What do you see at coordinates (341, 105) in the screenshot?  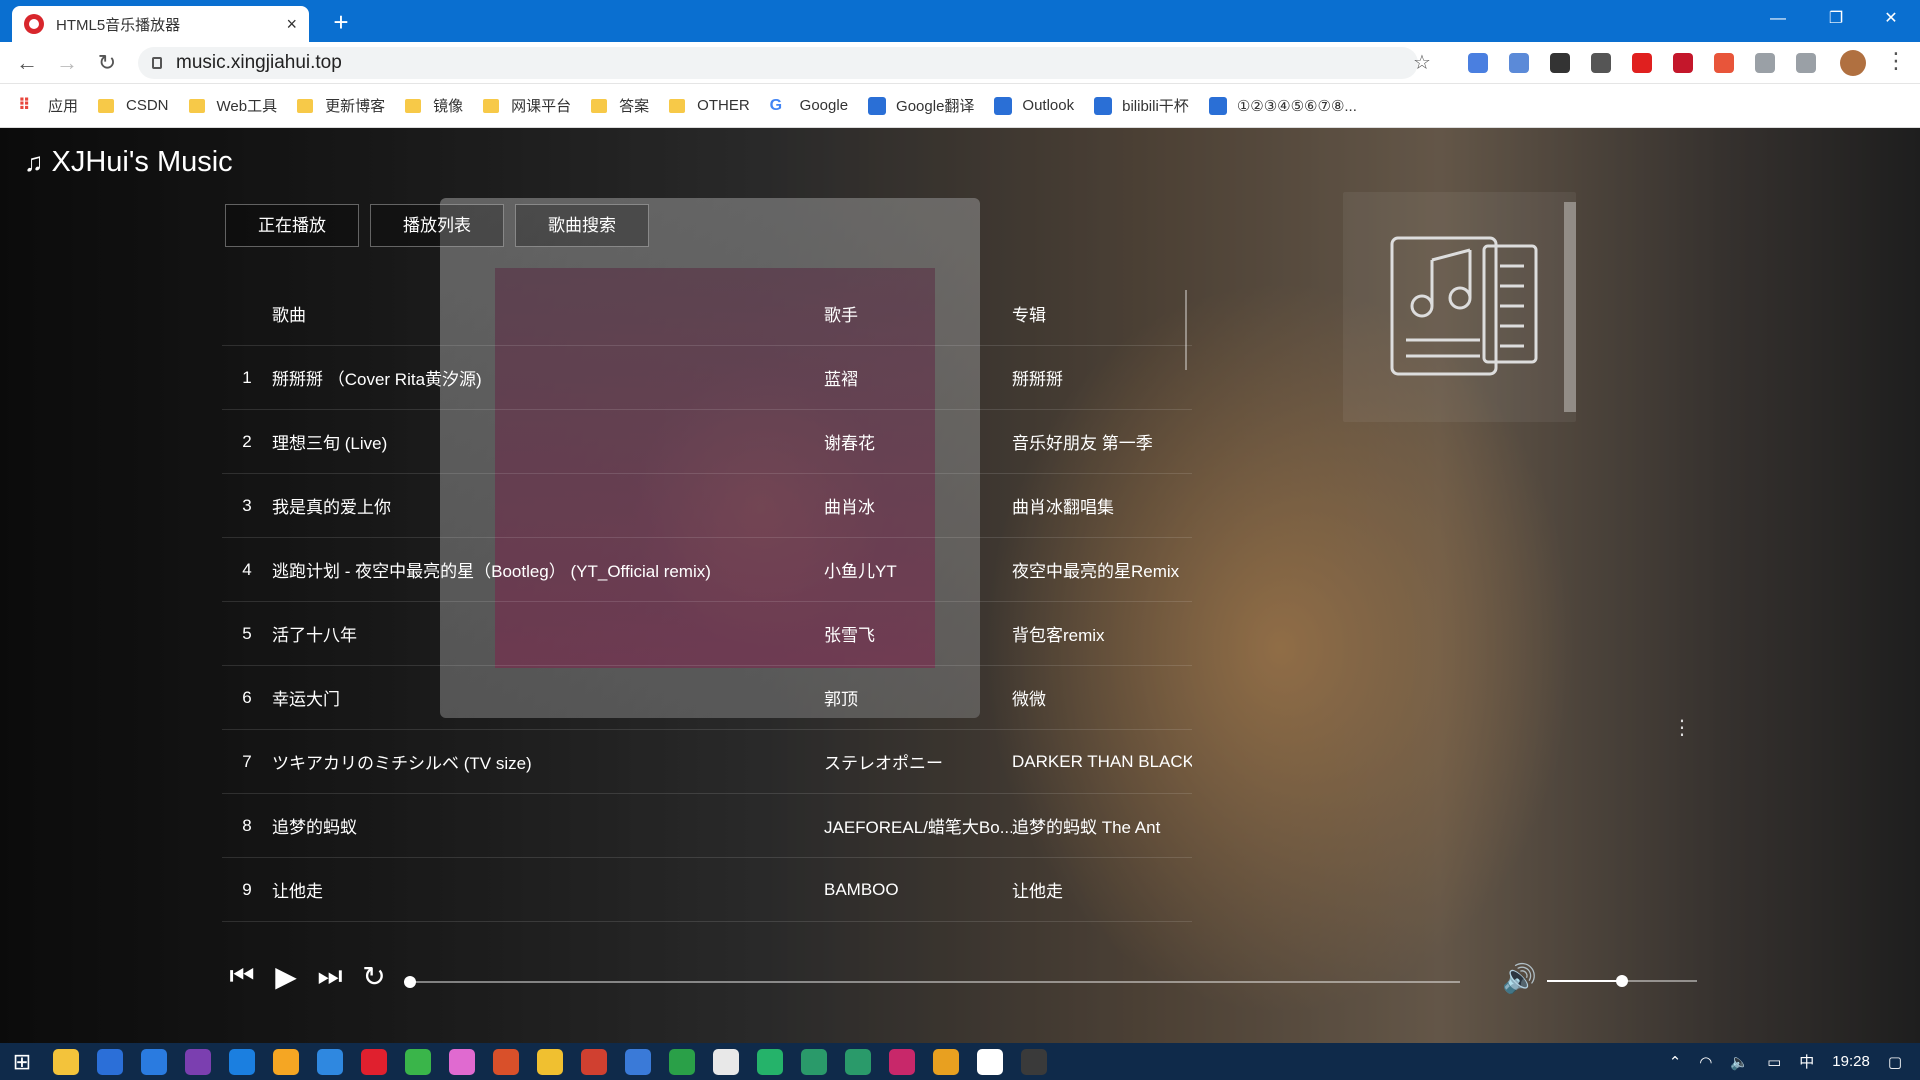 I see `bookmark-item: 更新博客` at bounding box center [341, 105].